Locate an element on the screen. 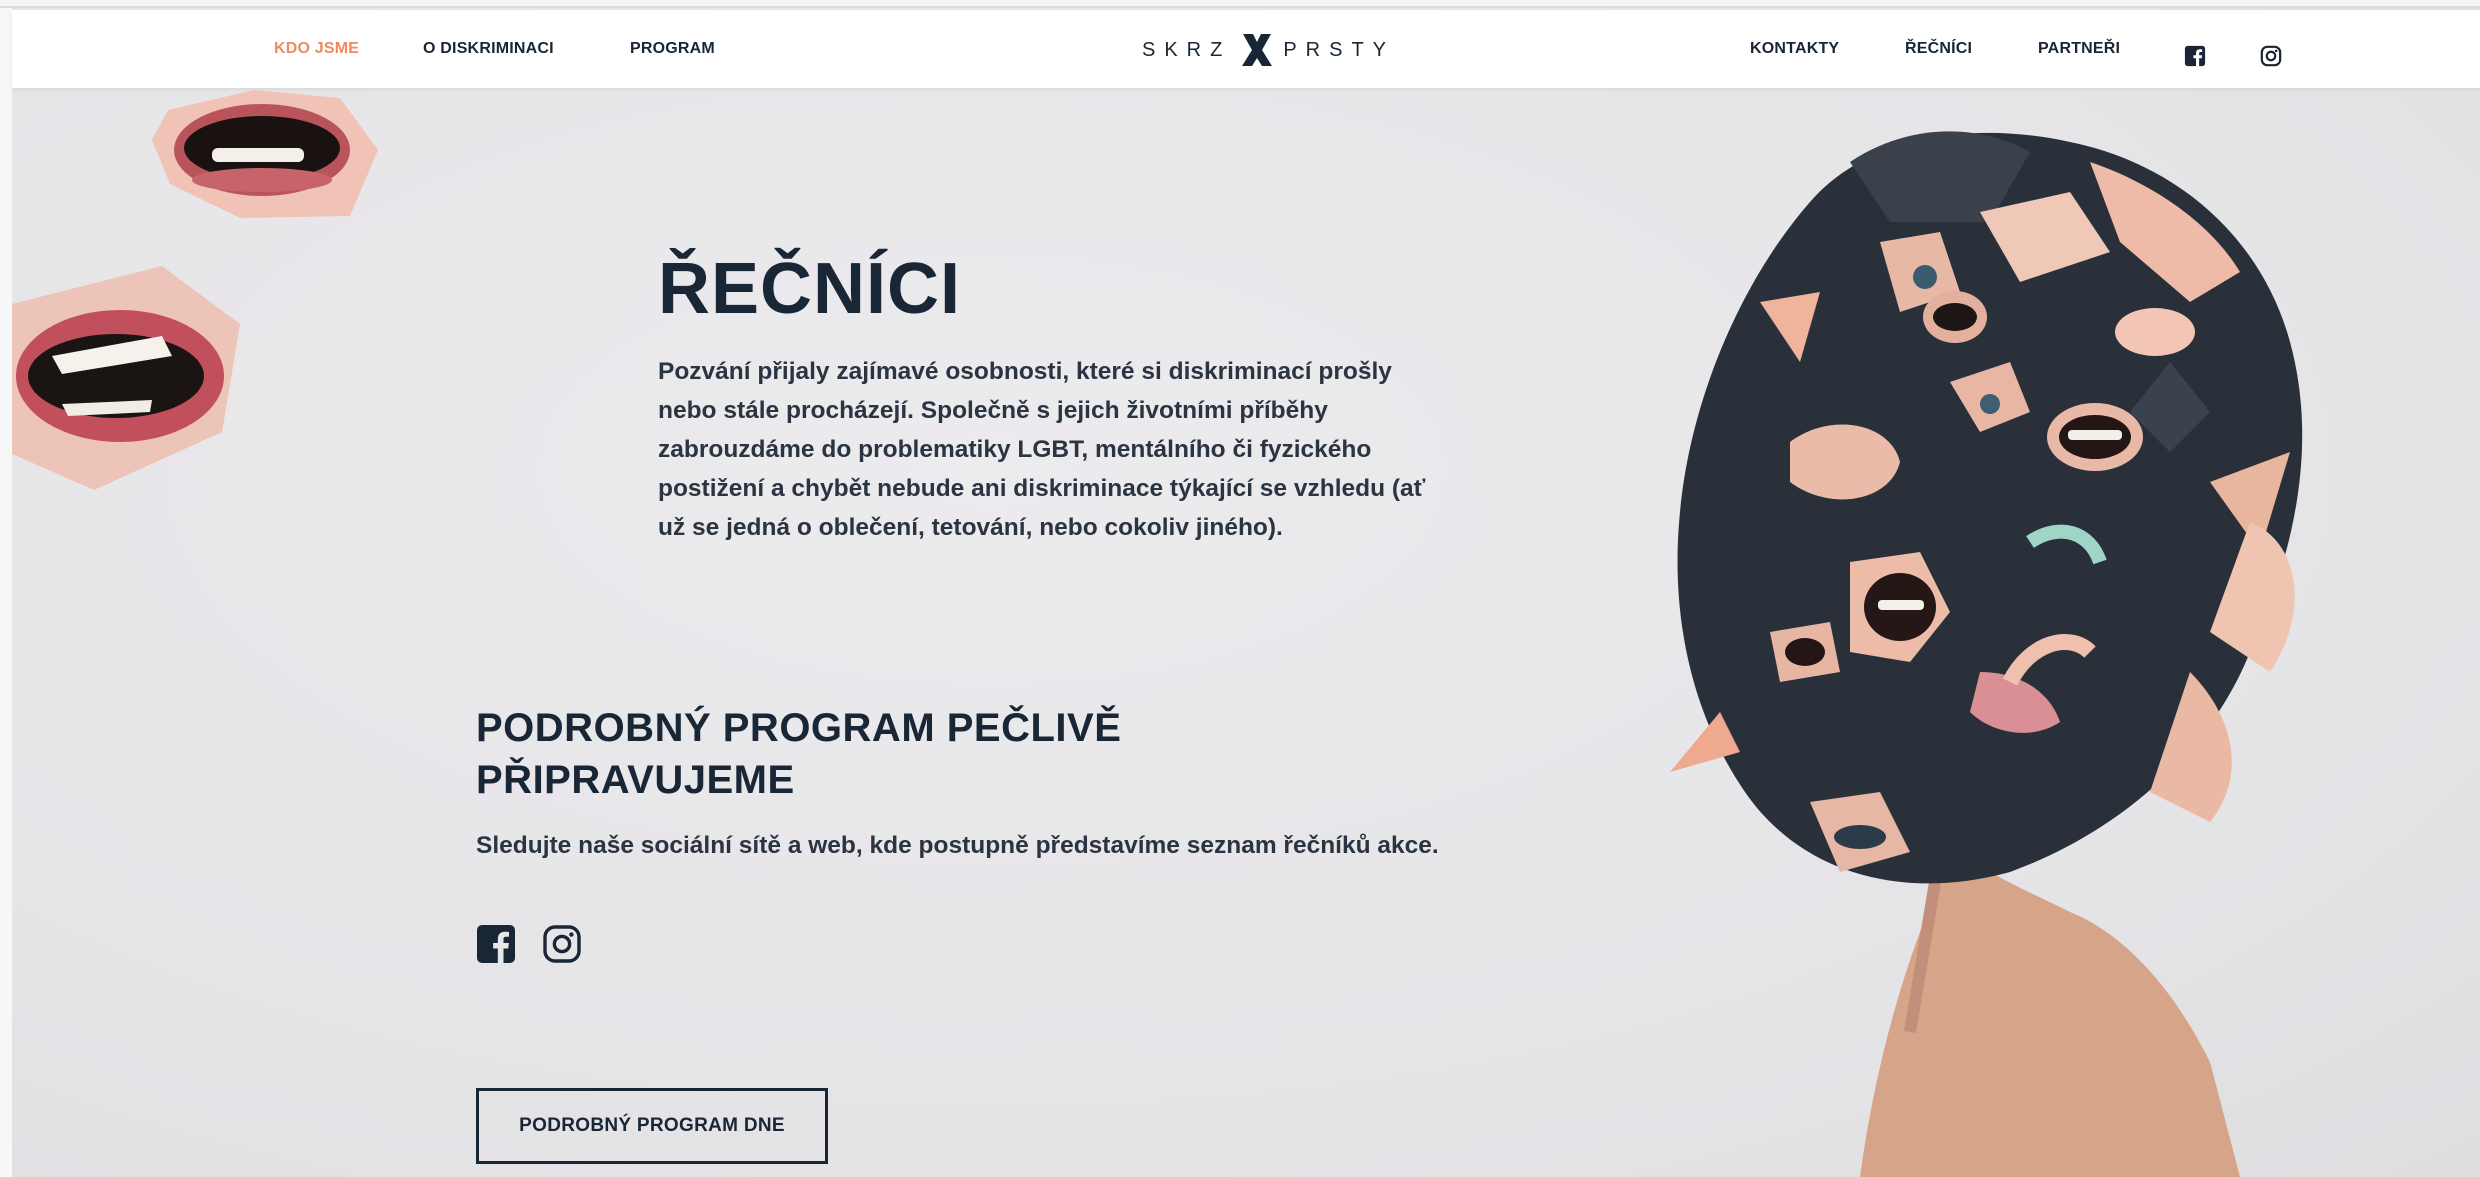 The image size is (2480, 1177). logo-text-left: SKRZ is located at coordinates (1187, 49).